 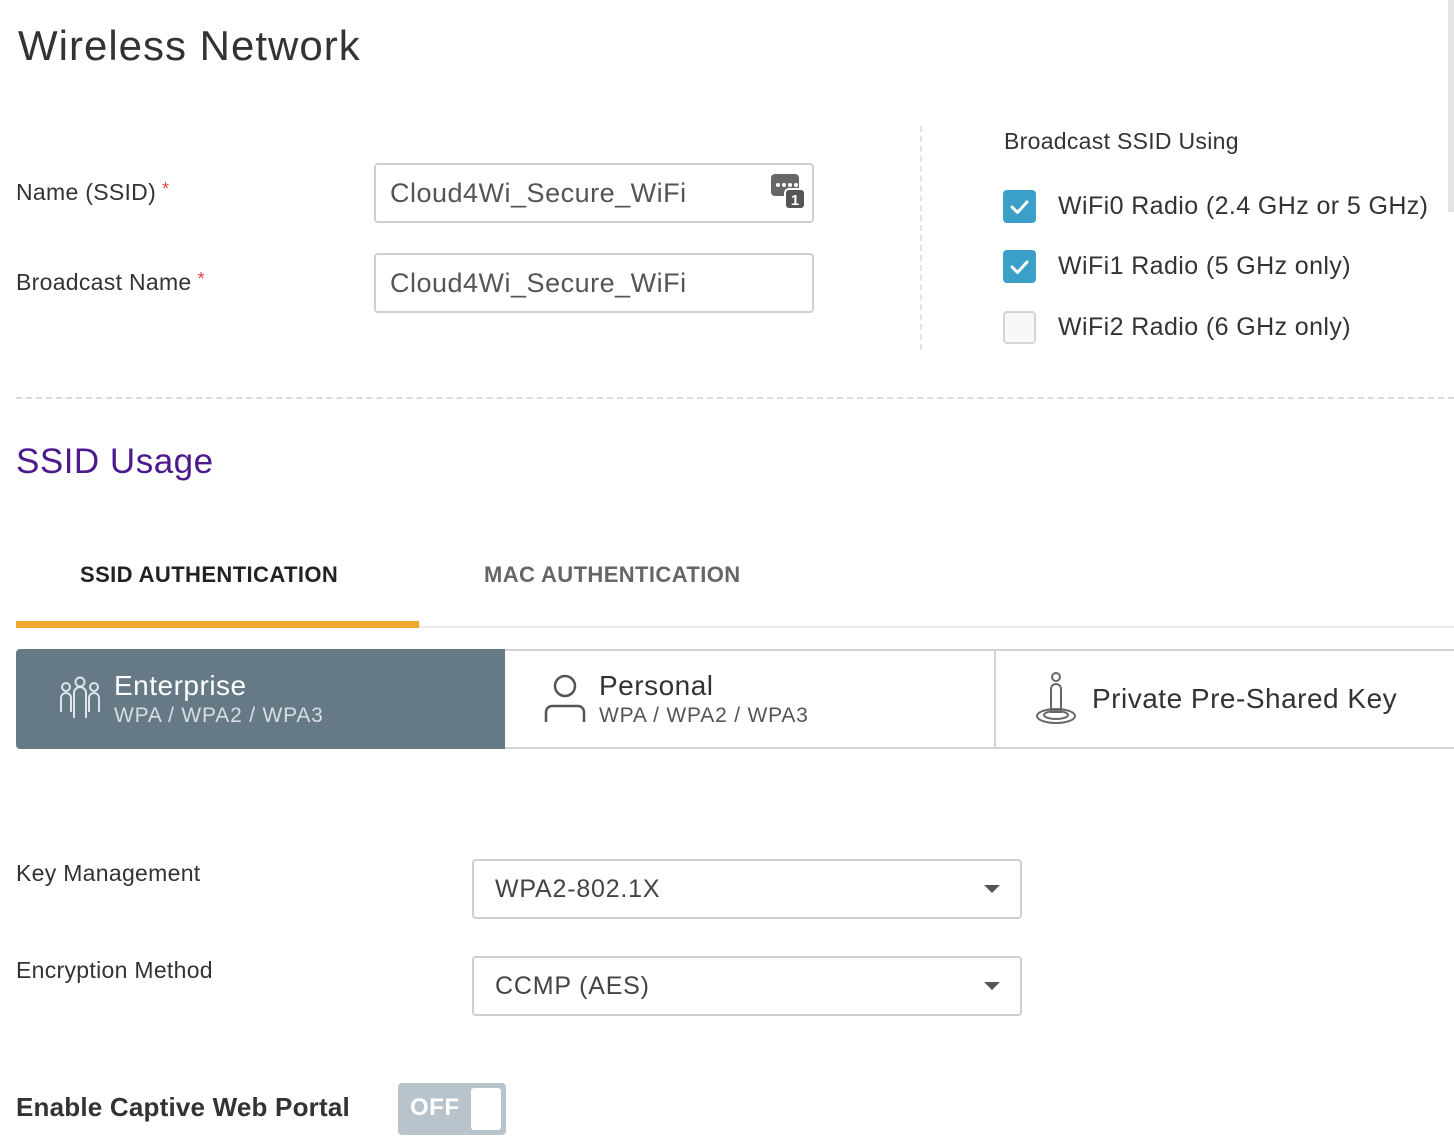 I want to click on checkbox-wifi1, so click(x=1019, y=266).